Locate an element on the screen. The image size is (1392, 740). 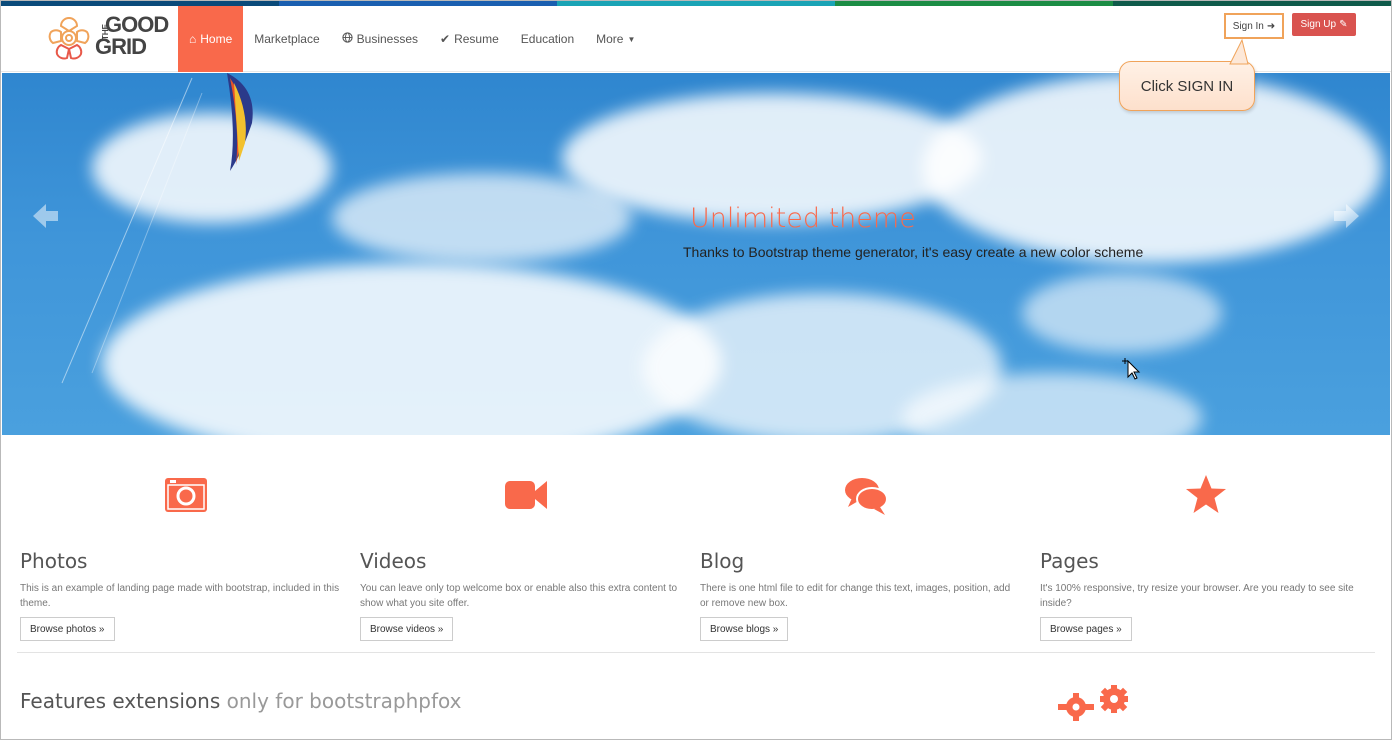
nav-item-marketplace: Marketplace is located at coordinates (286, 39).